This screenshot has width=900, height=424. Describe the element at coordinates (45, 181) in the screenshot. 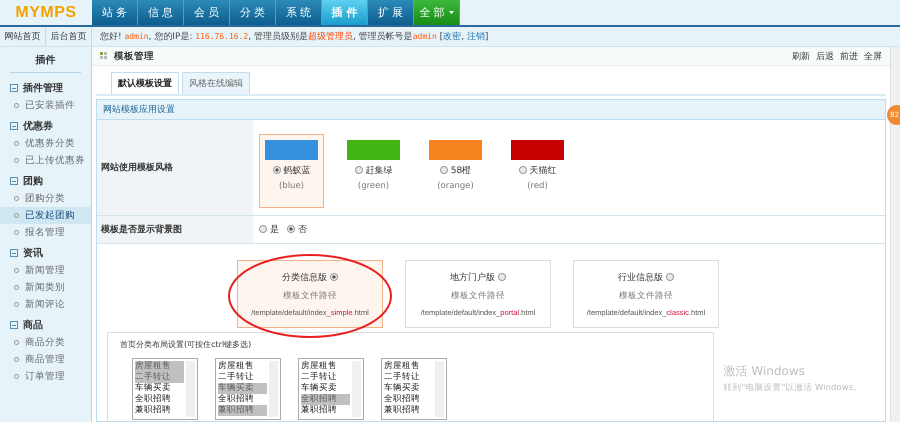

I see `sidebar-group: 团购` at that location.